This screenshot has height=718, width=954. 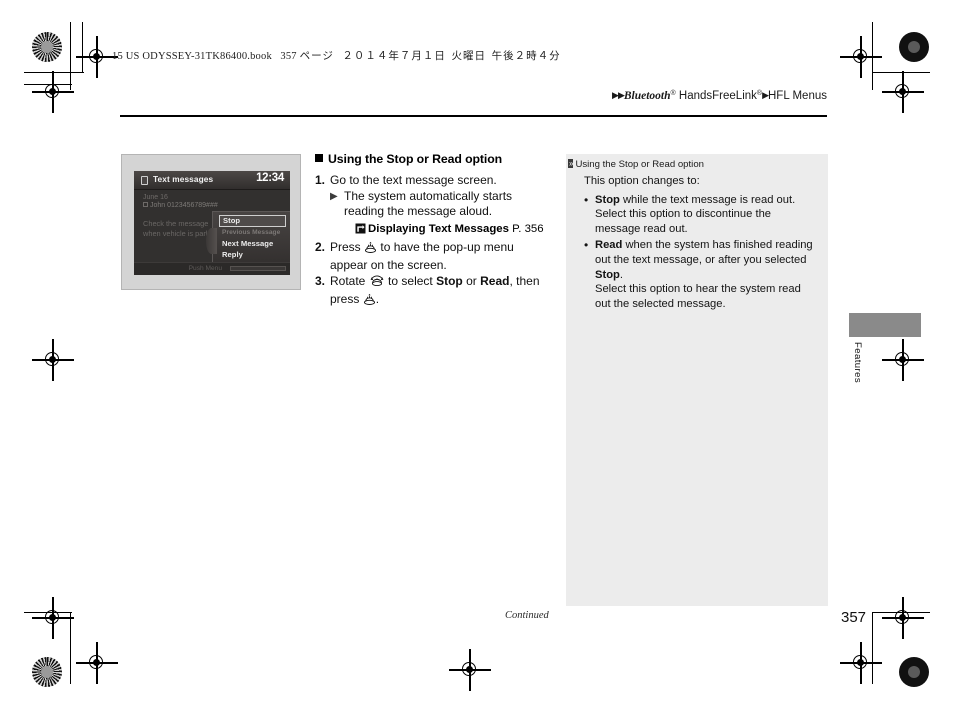 What do you see at coordinates (901, 613) in the screenshot?
I see `crop-mark-br-h` at bounding box center [901, 613].